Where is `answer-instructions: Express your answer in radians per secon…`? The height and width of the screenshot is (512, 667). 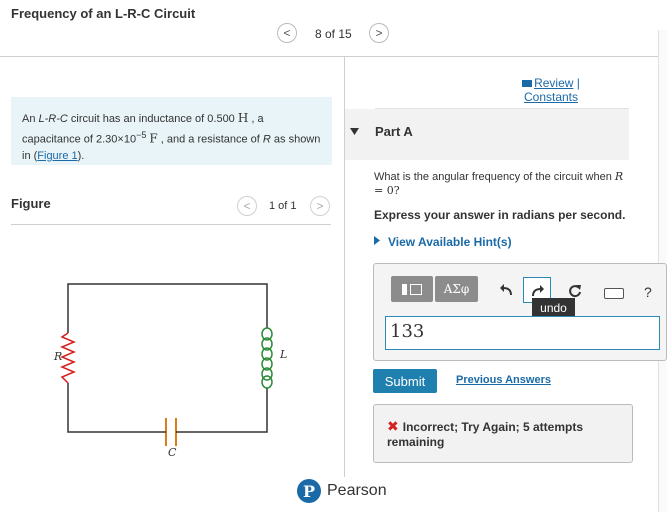 answer-instructions: Express your answer in radians per secon… is located at coordinates (500, 215).